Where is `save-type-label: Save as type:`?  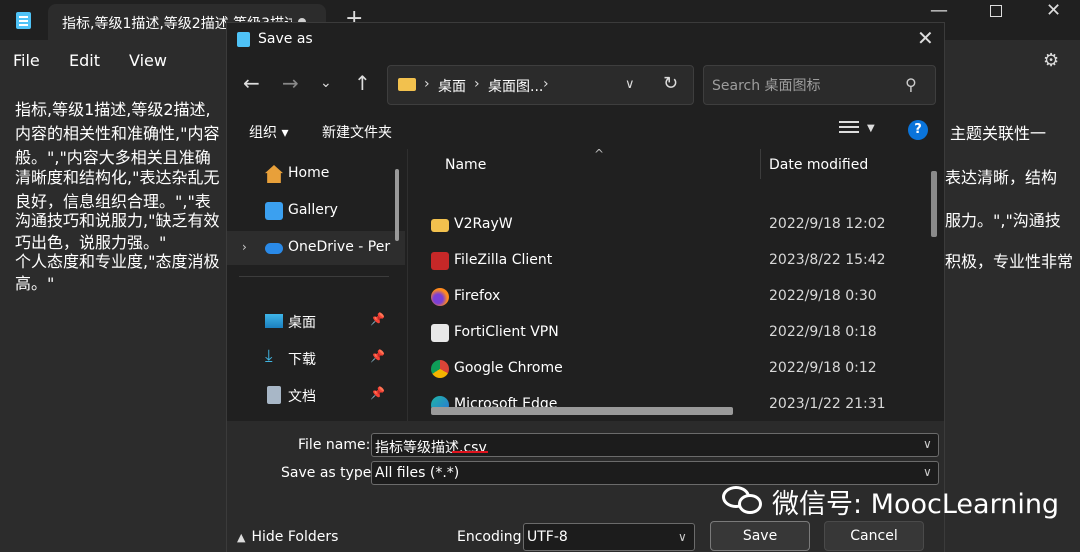 save-type-label: Save as type: is located at coordinates (329, 473).